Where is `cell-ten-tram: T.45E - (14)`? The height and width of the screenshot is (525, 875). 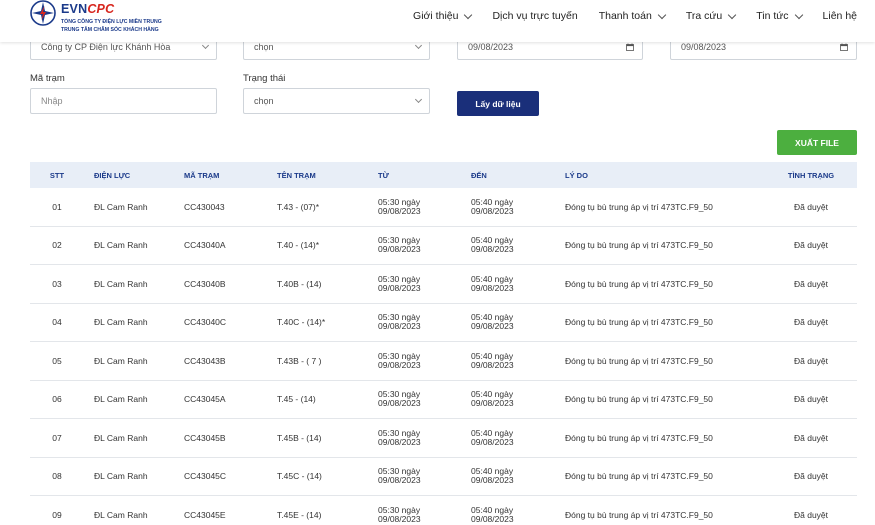
cell-ten-tram: T.45E - (14) is located at coordinates (299, 514).